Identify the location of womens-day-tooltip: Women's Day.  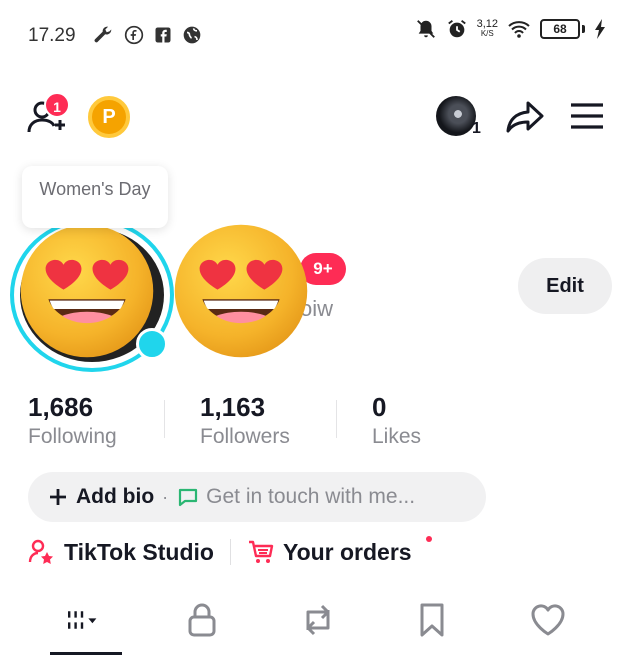
(95, 197).